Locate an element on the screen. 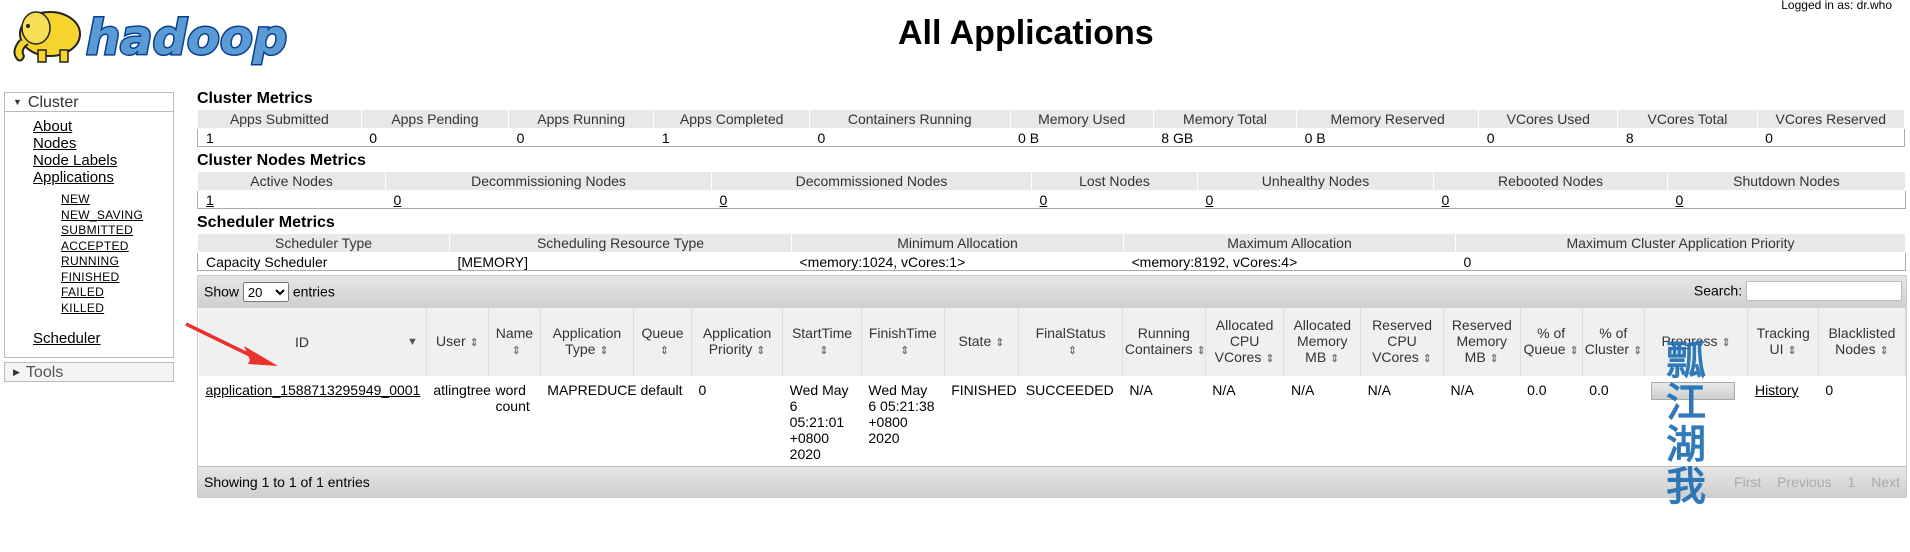 Image resolution: width=1910 pixels, height=552 pixels. link-decommissioning-nodes: 0 is located at coordinates (398, 200).